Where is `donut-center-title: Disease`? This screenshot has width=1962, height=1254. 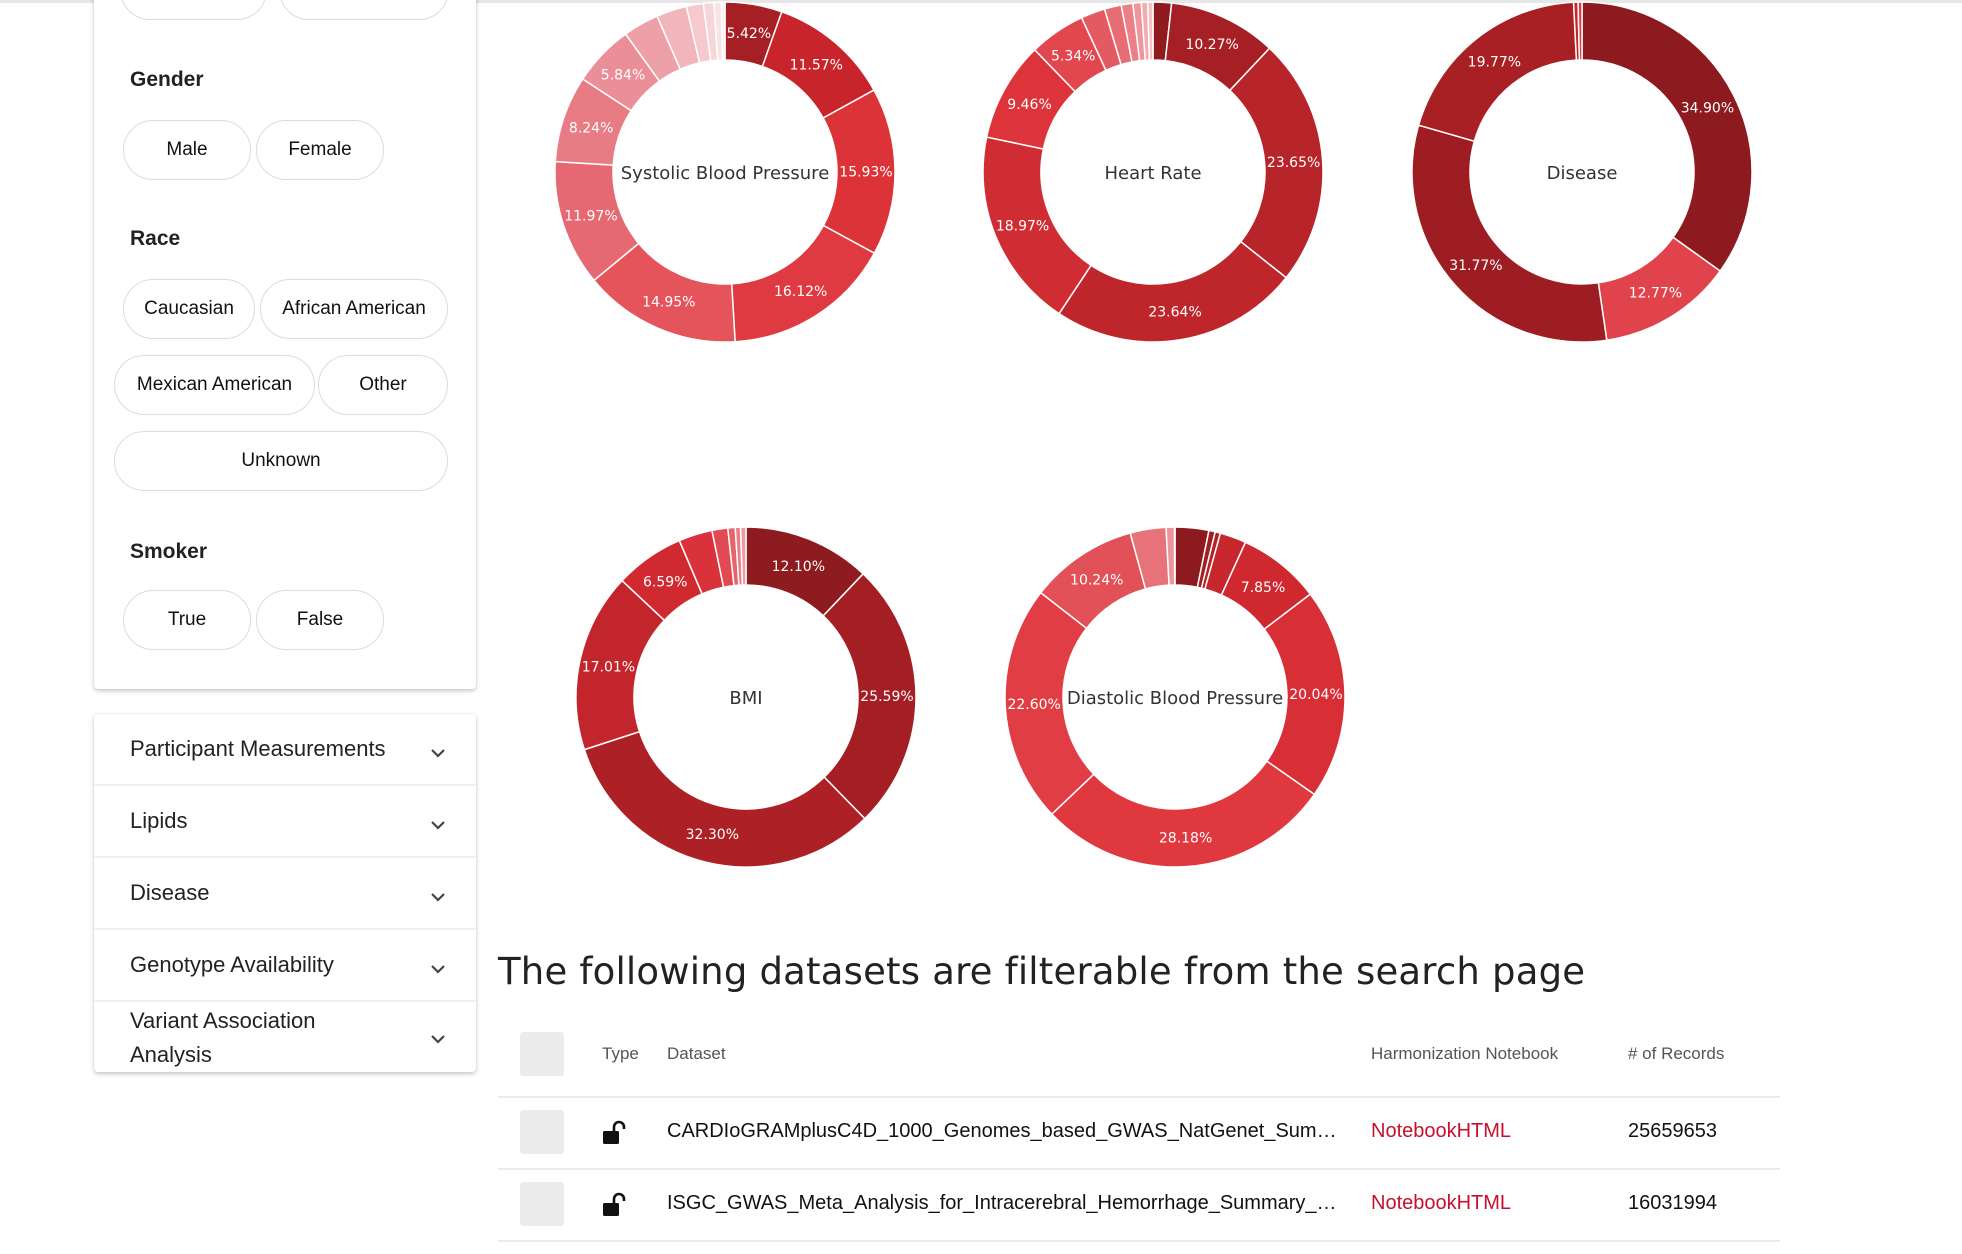
donut-center-title: Disease is located at coordinates (1582, 173).